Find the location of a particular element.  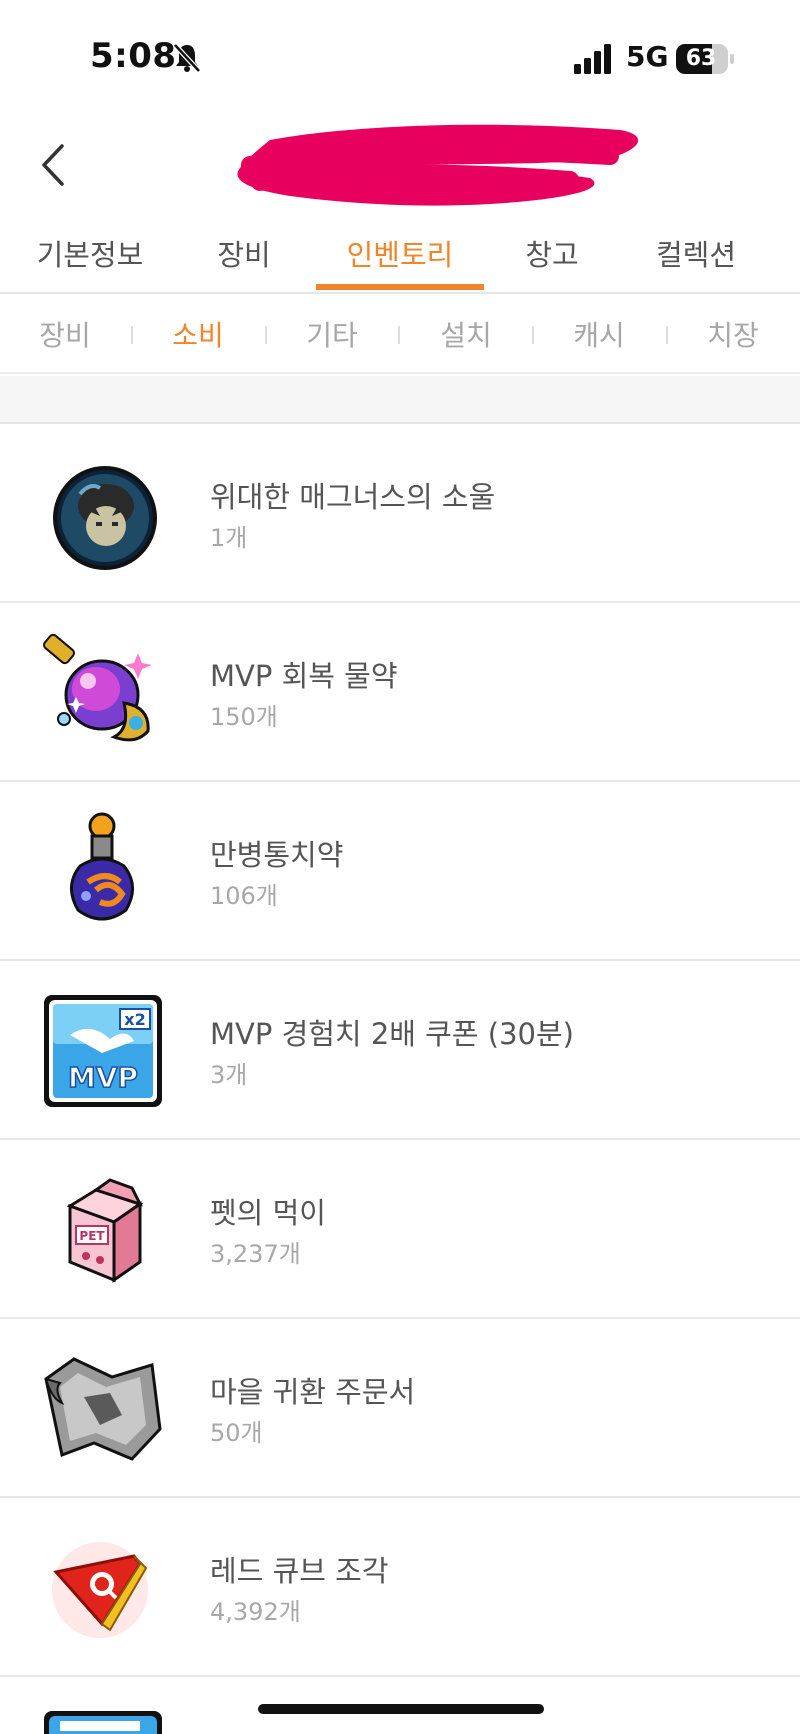

section-gap is located at coordinates (400, 400).